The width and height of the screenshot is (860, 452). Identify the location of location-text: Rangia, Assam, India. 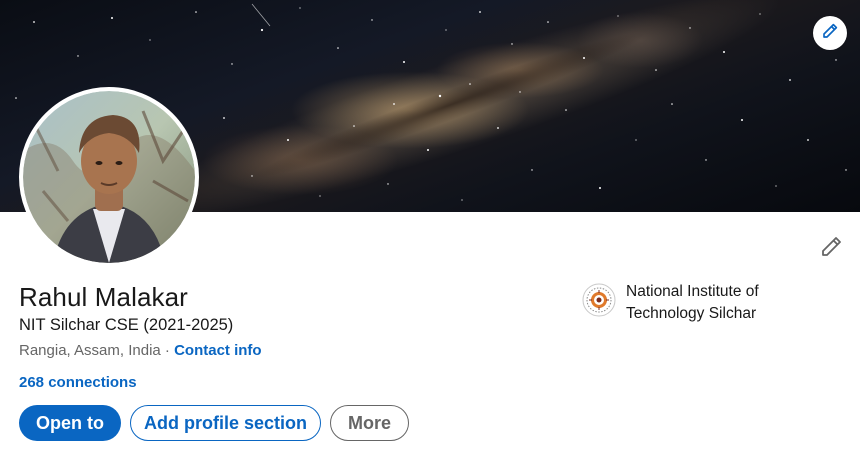
(90, 350).